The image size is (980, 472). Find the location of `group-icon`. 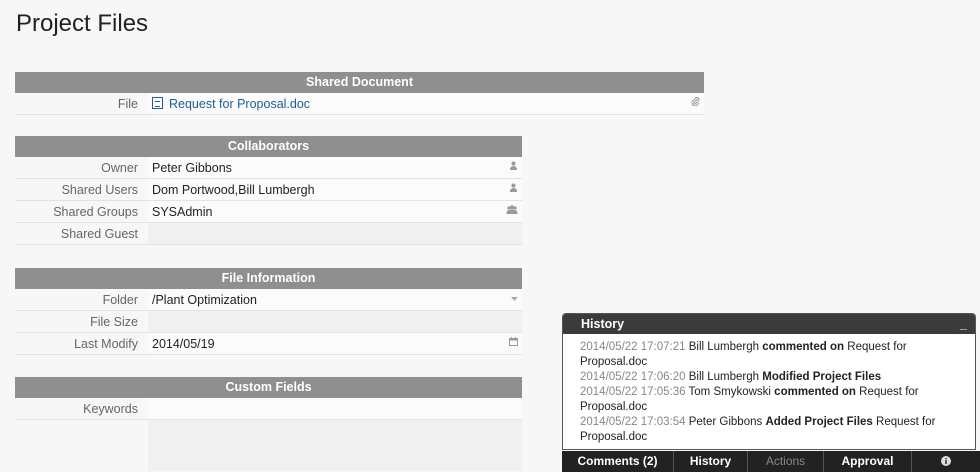

group-icon is located at coordinates (512, 212).